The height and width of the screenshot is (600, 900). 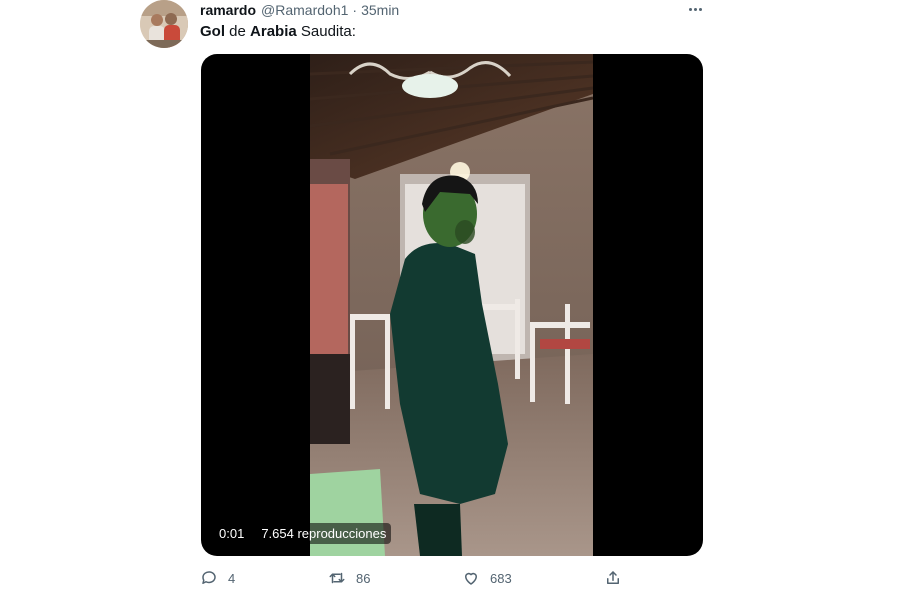 I want to click on share-button, so click(x=613, y=578).